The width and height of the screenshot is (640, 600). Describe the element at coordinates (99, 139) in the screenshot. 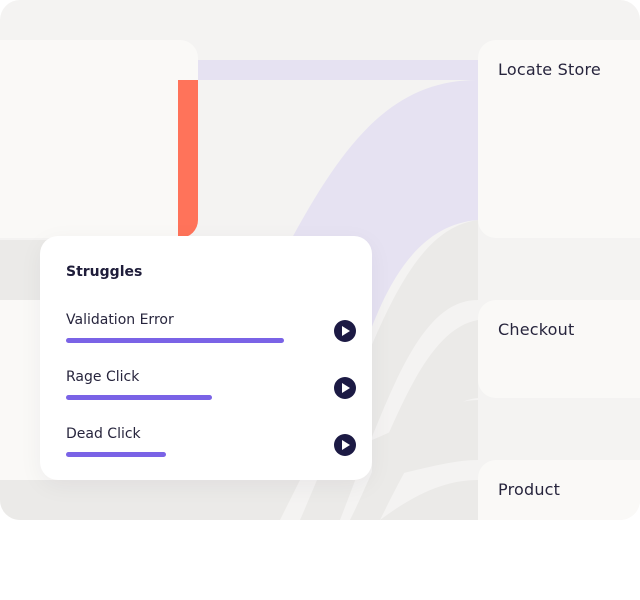

I see `source-node` at that location.